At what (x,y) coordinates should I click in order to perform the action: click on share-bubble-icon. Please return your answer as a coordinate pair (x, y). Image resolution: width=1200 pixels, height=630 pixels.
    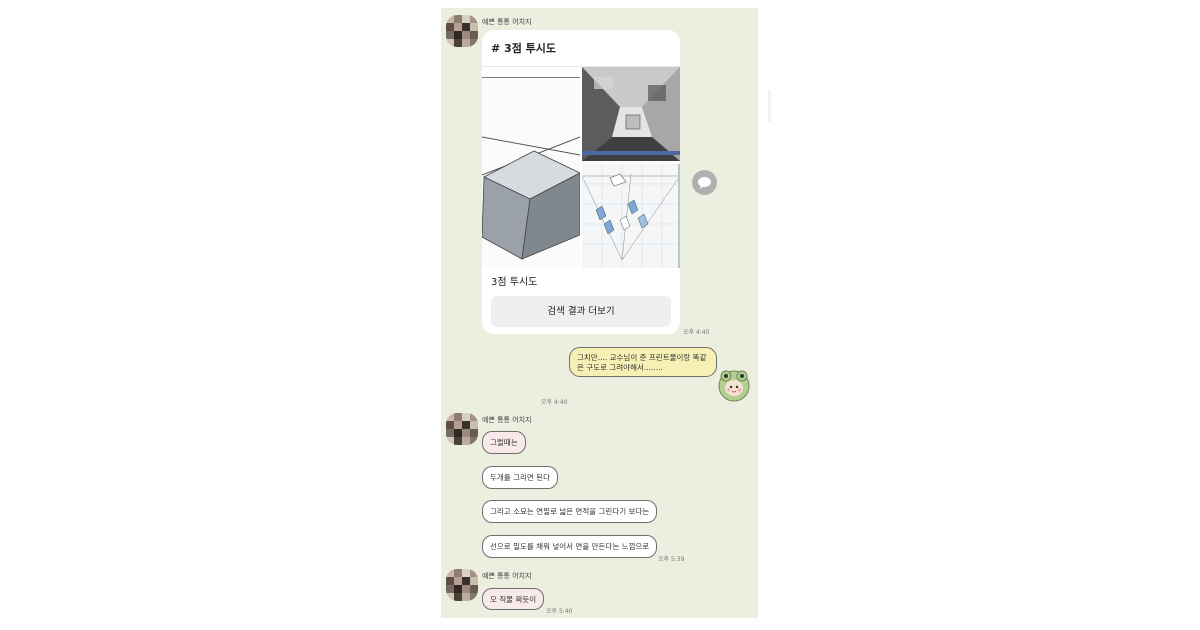
    Looking at the image, I should click on (704, 182).